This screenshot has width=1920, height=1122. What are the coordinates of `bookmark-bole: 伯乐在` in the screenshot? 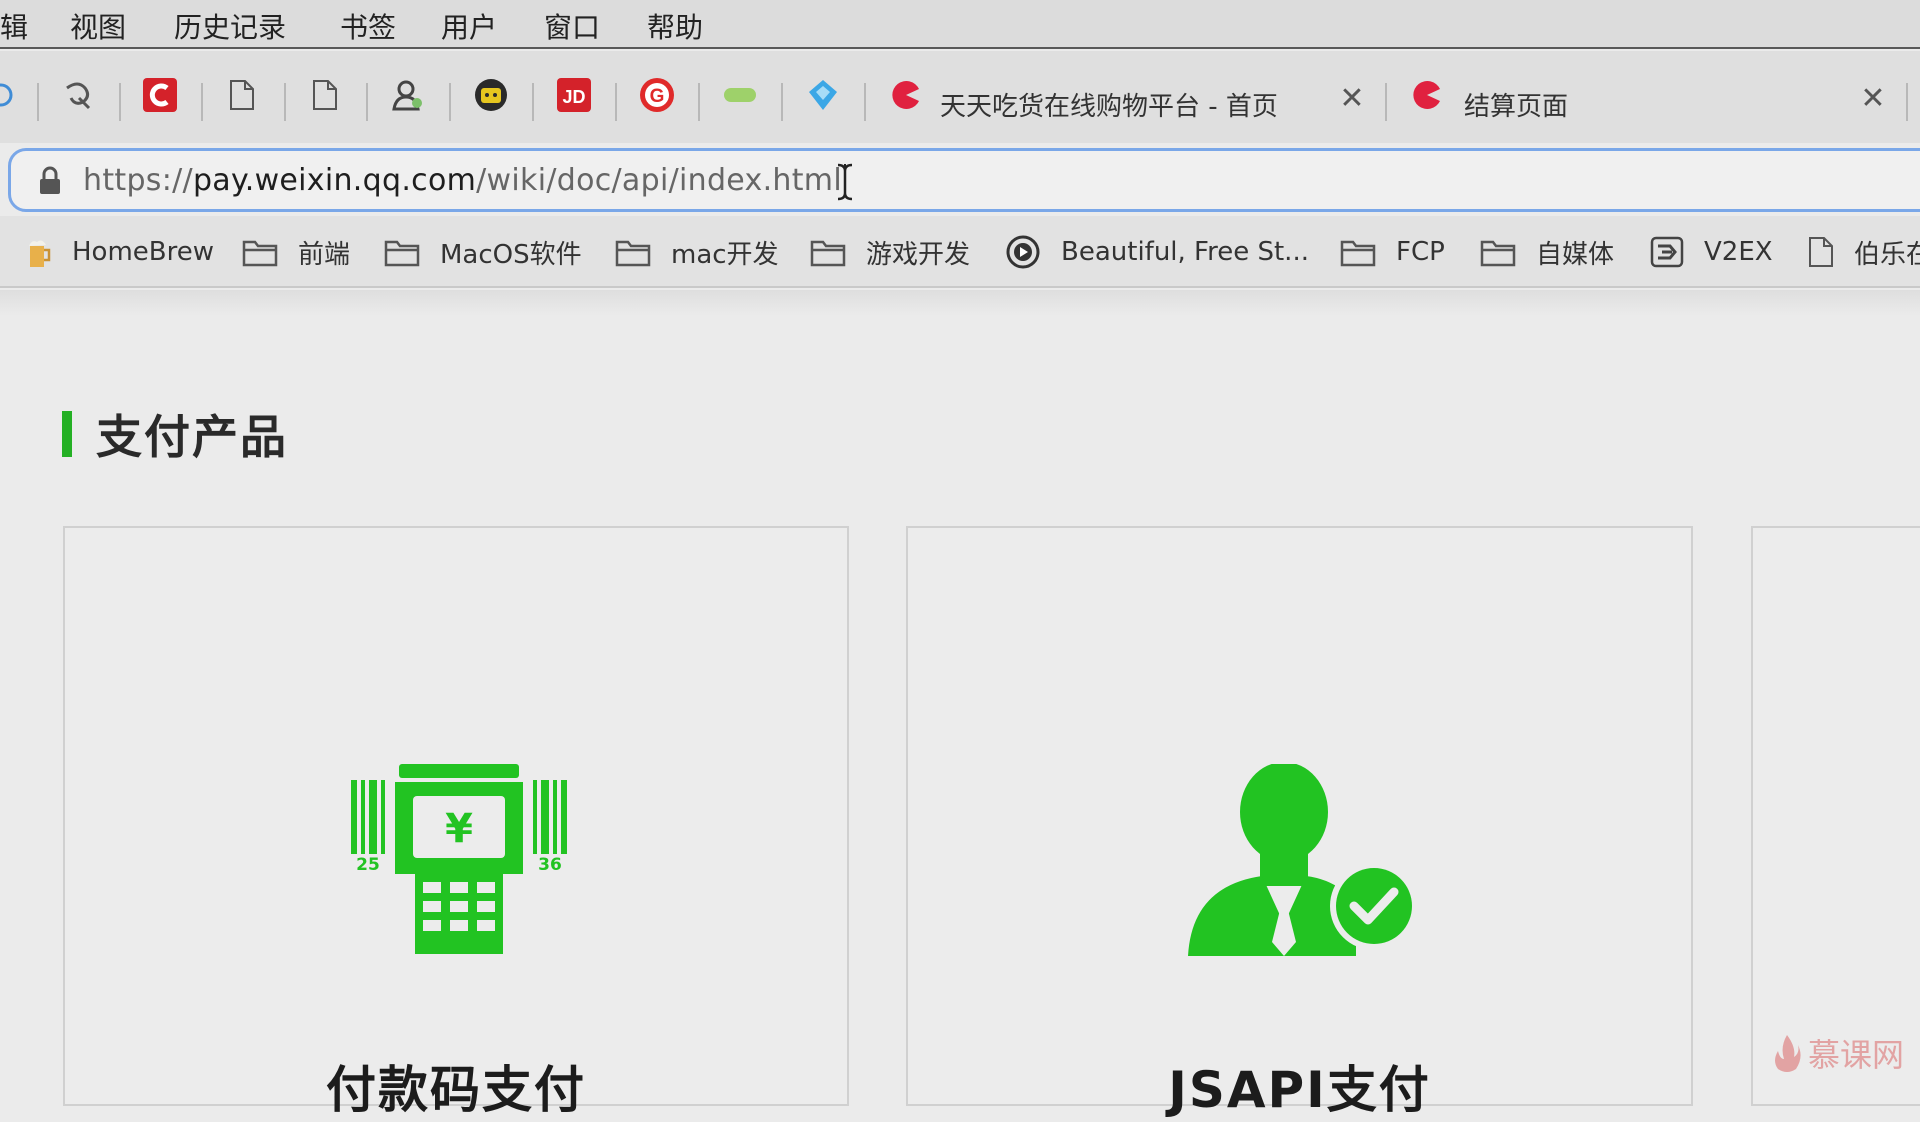 It's located at (1864, 252).